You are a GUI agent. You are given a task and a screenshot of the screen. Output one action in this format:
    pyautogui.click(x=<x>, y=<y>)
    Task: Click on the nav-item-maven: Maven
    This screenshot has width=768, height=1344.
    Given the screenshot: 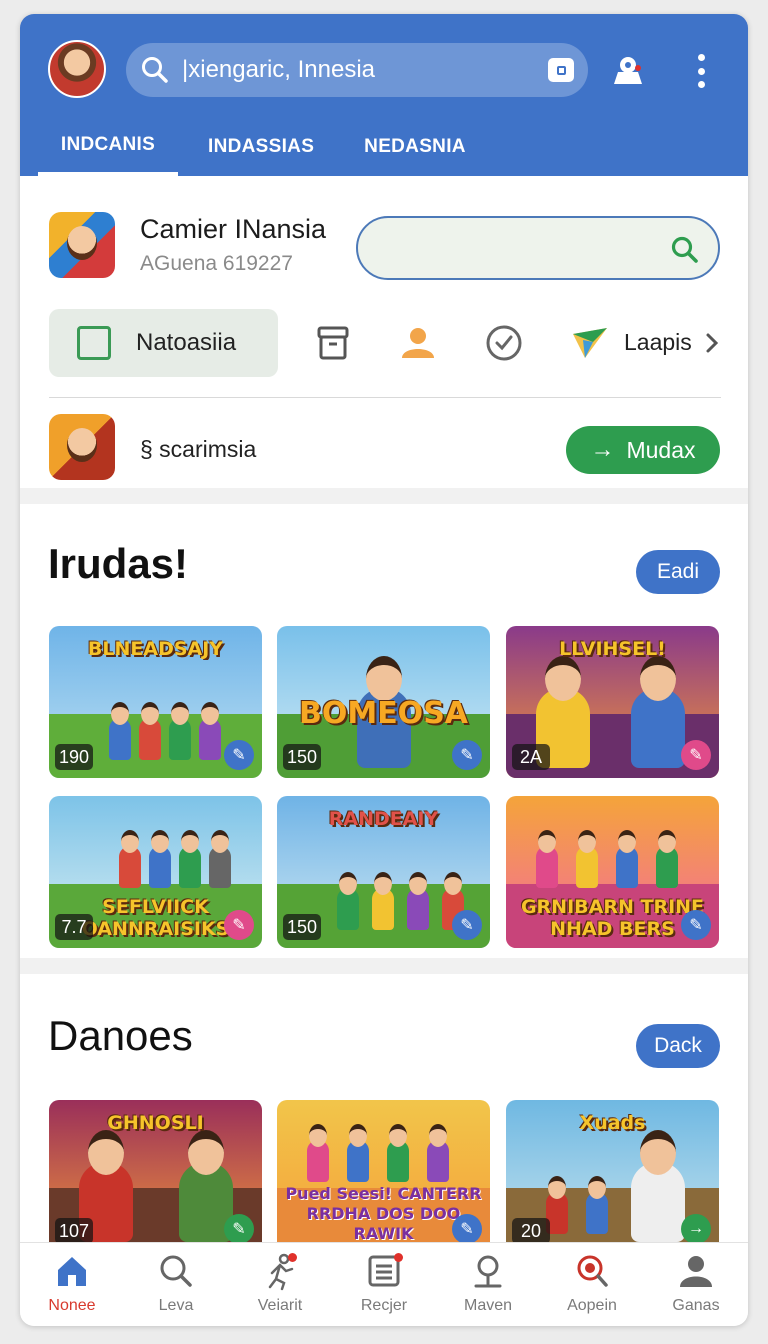 What is the action you would take?
    pyautogui.click(x=488, y=1284)
    